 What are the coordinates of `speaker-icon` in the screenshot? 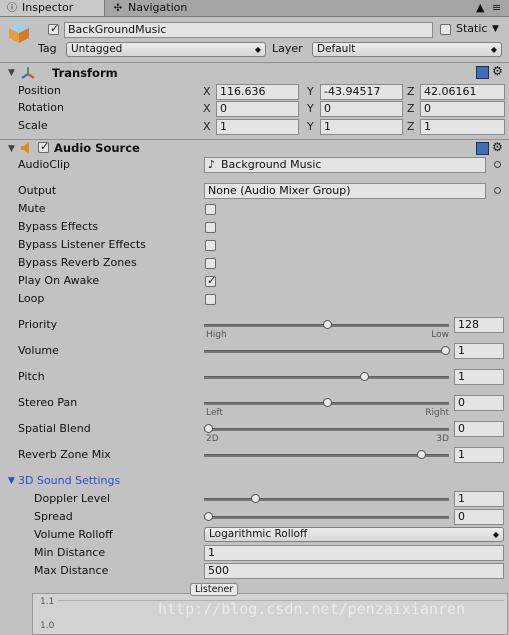 It's located at (25, 148).